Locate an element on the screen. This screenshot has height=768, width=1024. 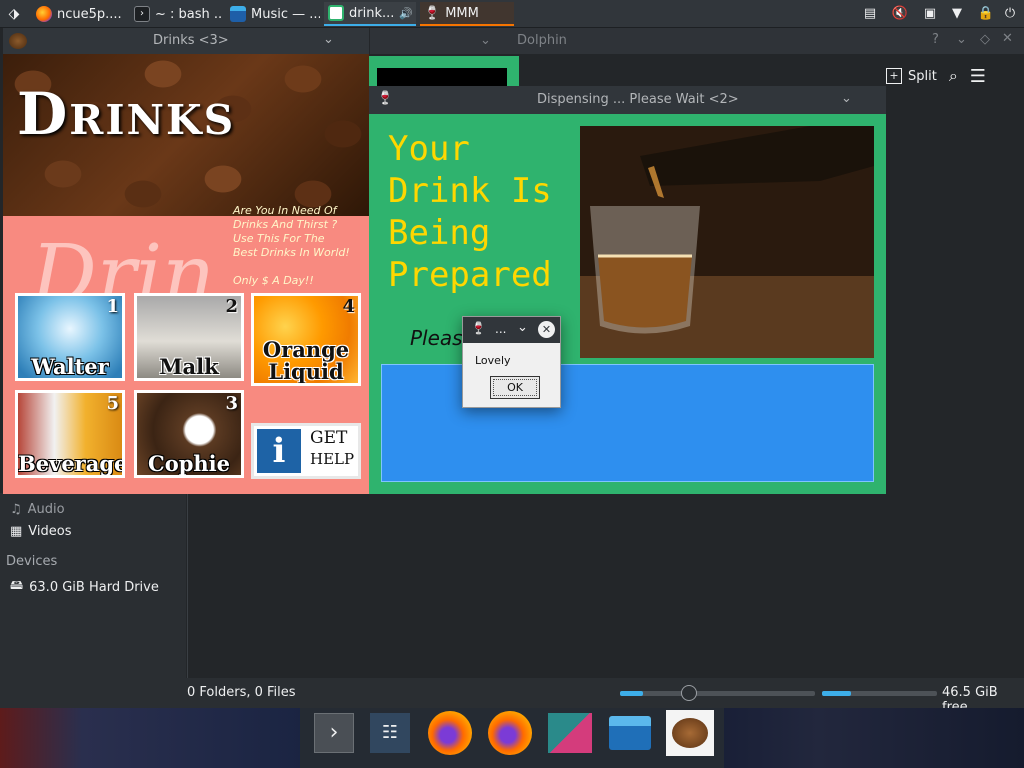
hard-drive-icon: 🖴 is located at coordinates (17, 585).